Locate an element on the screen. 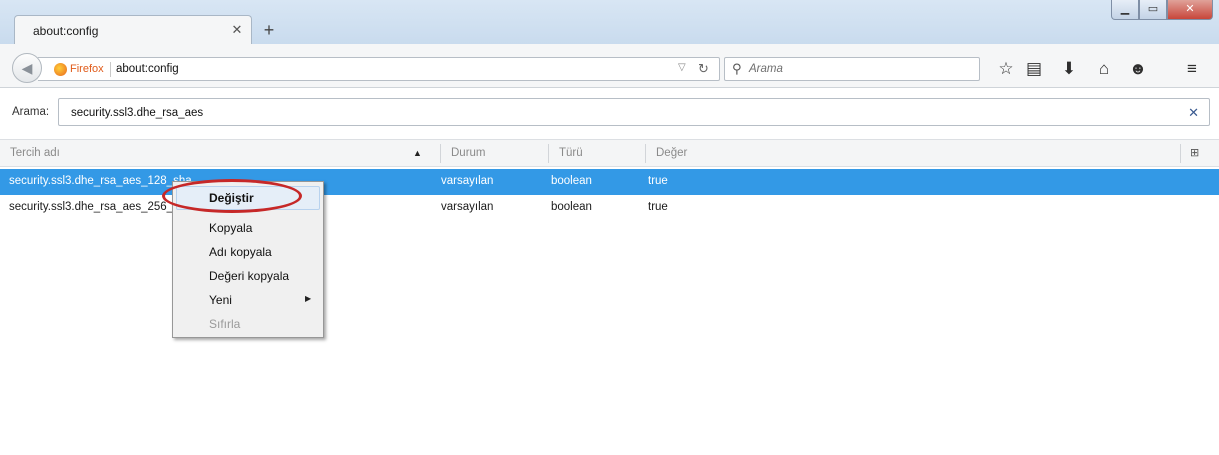  reading-list-icon: ▤ is located at coordinates (1034, 69).